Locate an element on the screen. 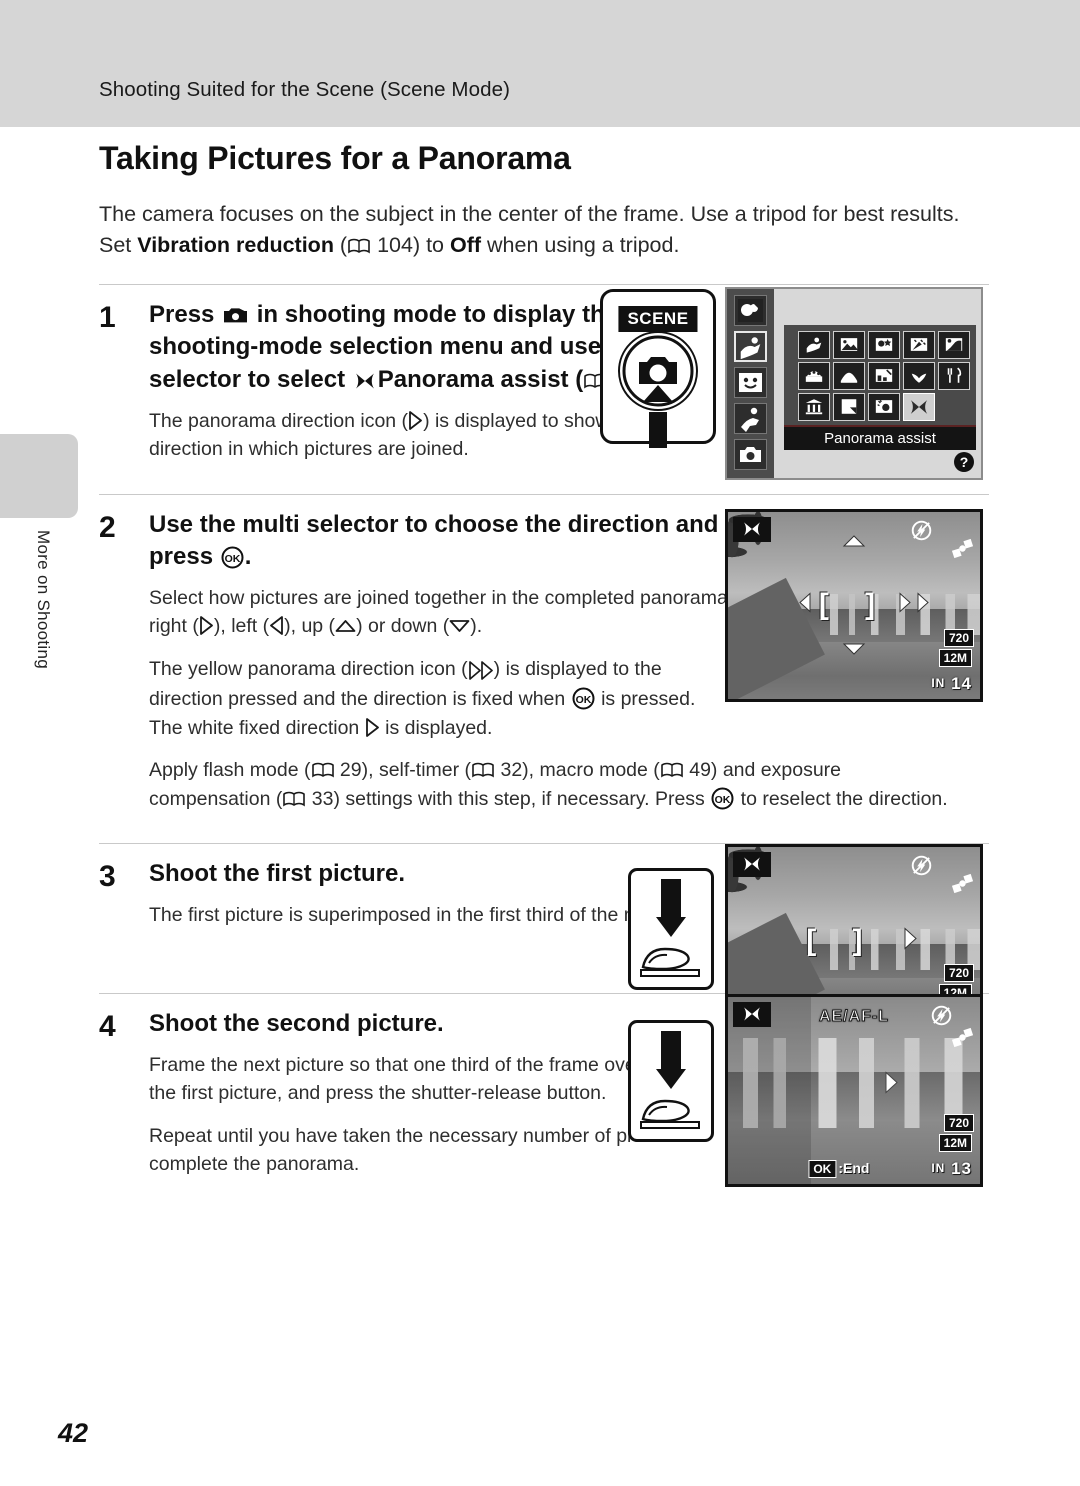  figure-press-shutter-step4 is located at coordinates (671, 1081).